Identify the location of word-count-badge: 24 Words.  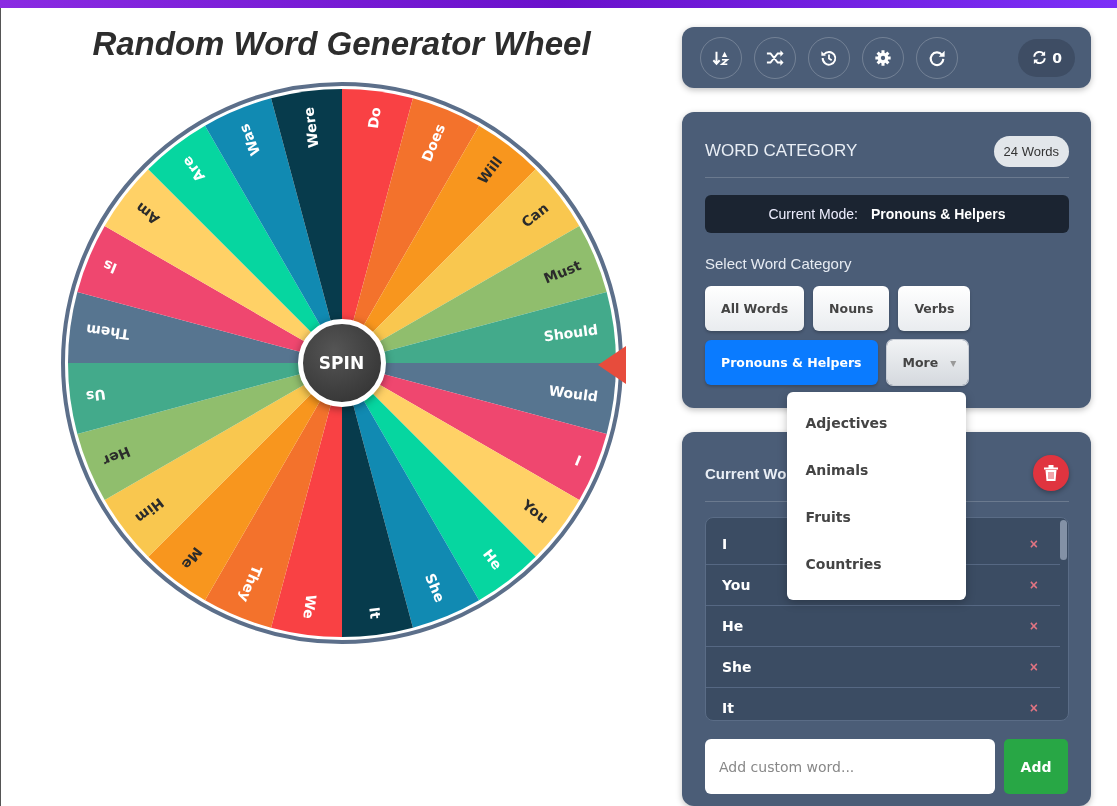
(1031, 151).